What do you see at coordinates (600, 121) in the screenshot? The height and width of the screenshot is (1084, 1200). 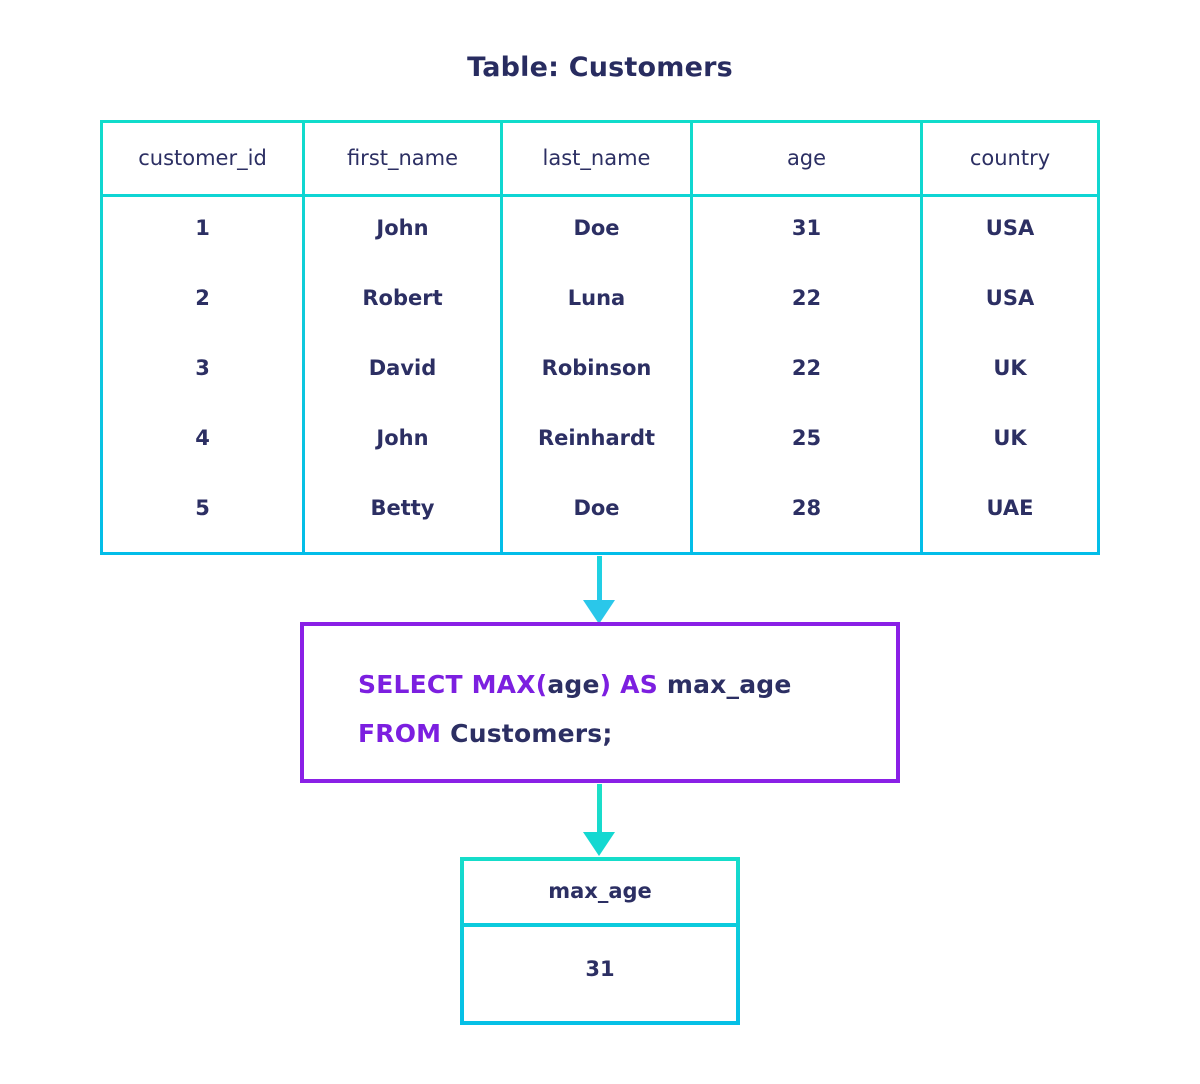 I see `table-border-top` at bounding box center [600, 121].